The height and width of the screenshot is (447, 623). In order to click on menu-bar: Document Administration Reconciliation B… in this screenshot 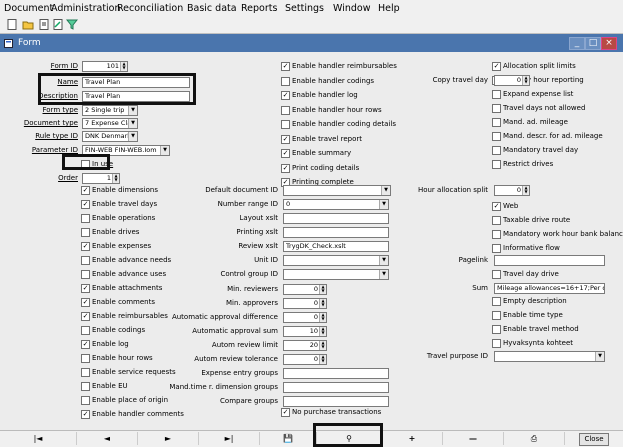, I will do `click(311, 8)`.